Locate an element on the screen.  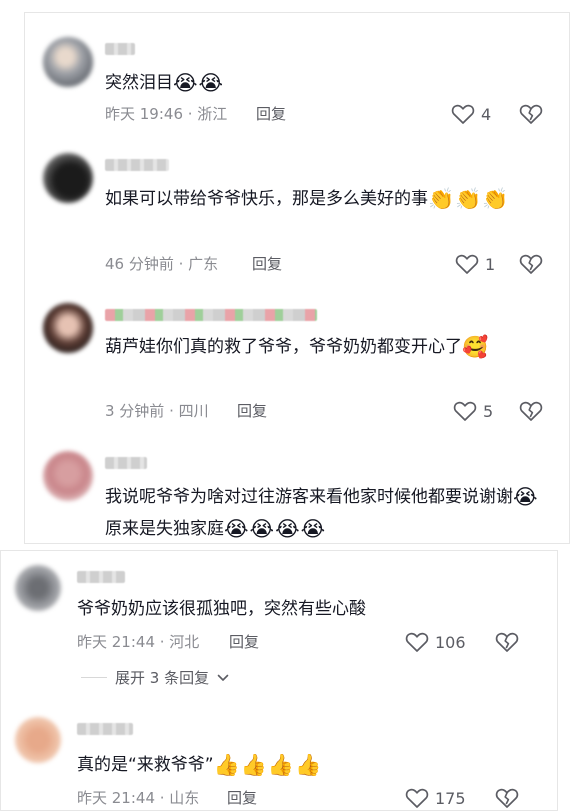
like-count: 5 is located at coordinates (488, 411).